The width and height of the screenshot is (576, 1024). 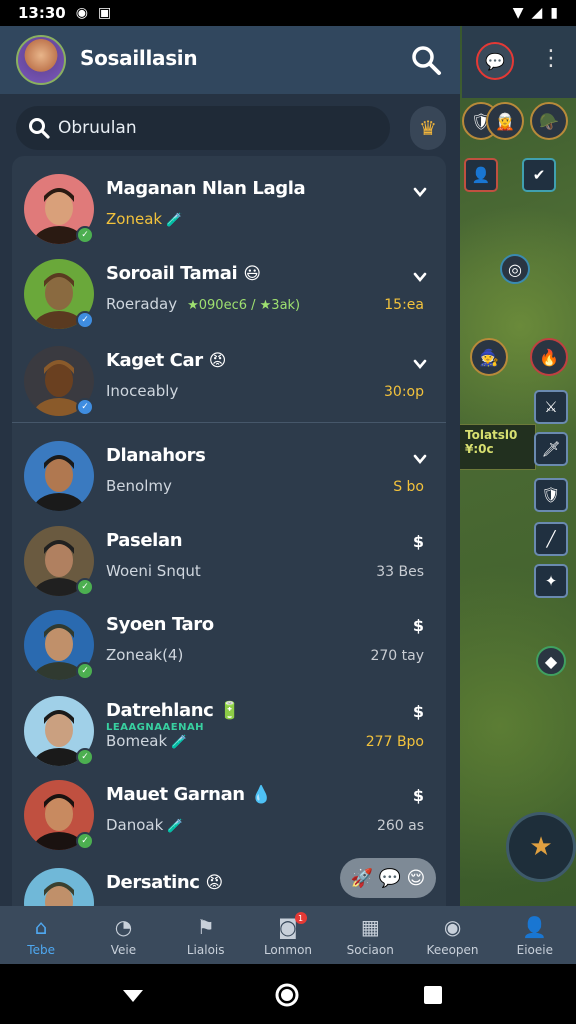 What do you see at coordinates (229, 643) in the screenshot?
I see `chat-list-item: ✓ Syoen Taro Zoneak(4) 270 tay $` at bounding box center [229, 643].